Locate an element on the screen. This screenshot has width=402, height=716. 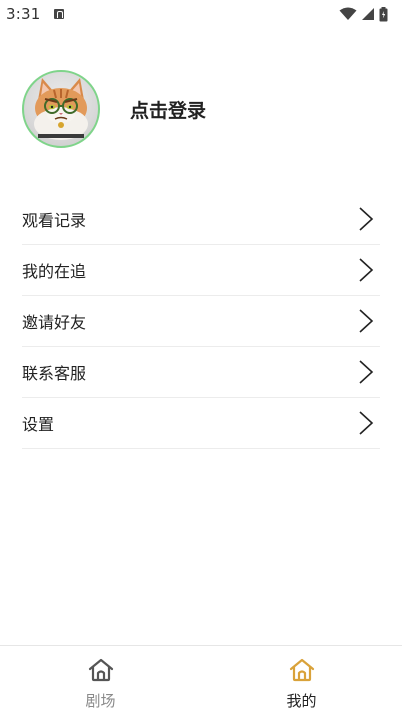
user-avatar is located at coordinates (61, 109).